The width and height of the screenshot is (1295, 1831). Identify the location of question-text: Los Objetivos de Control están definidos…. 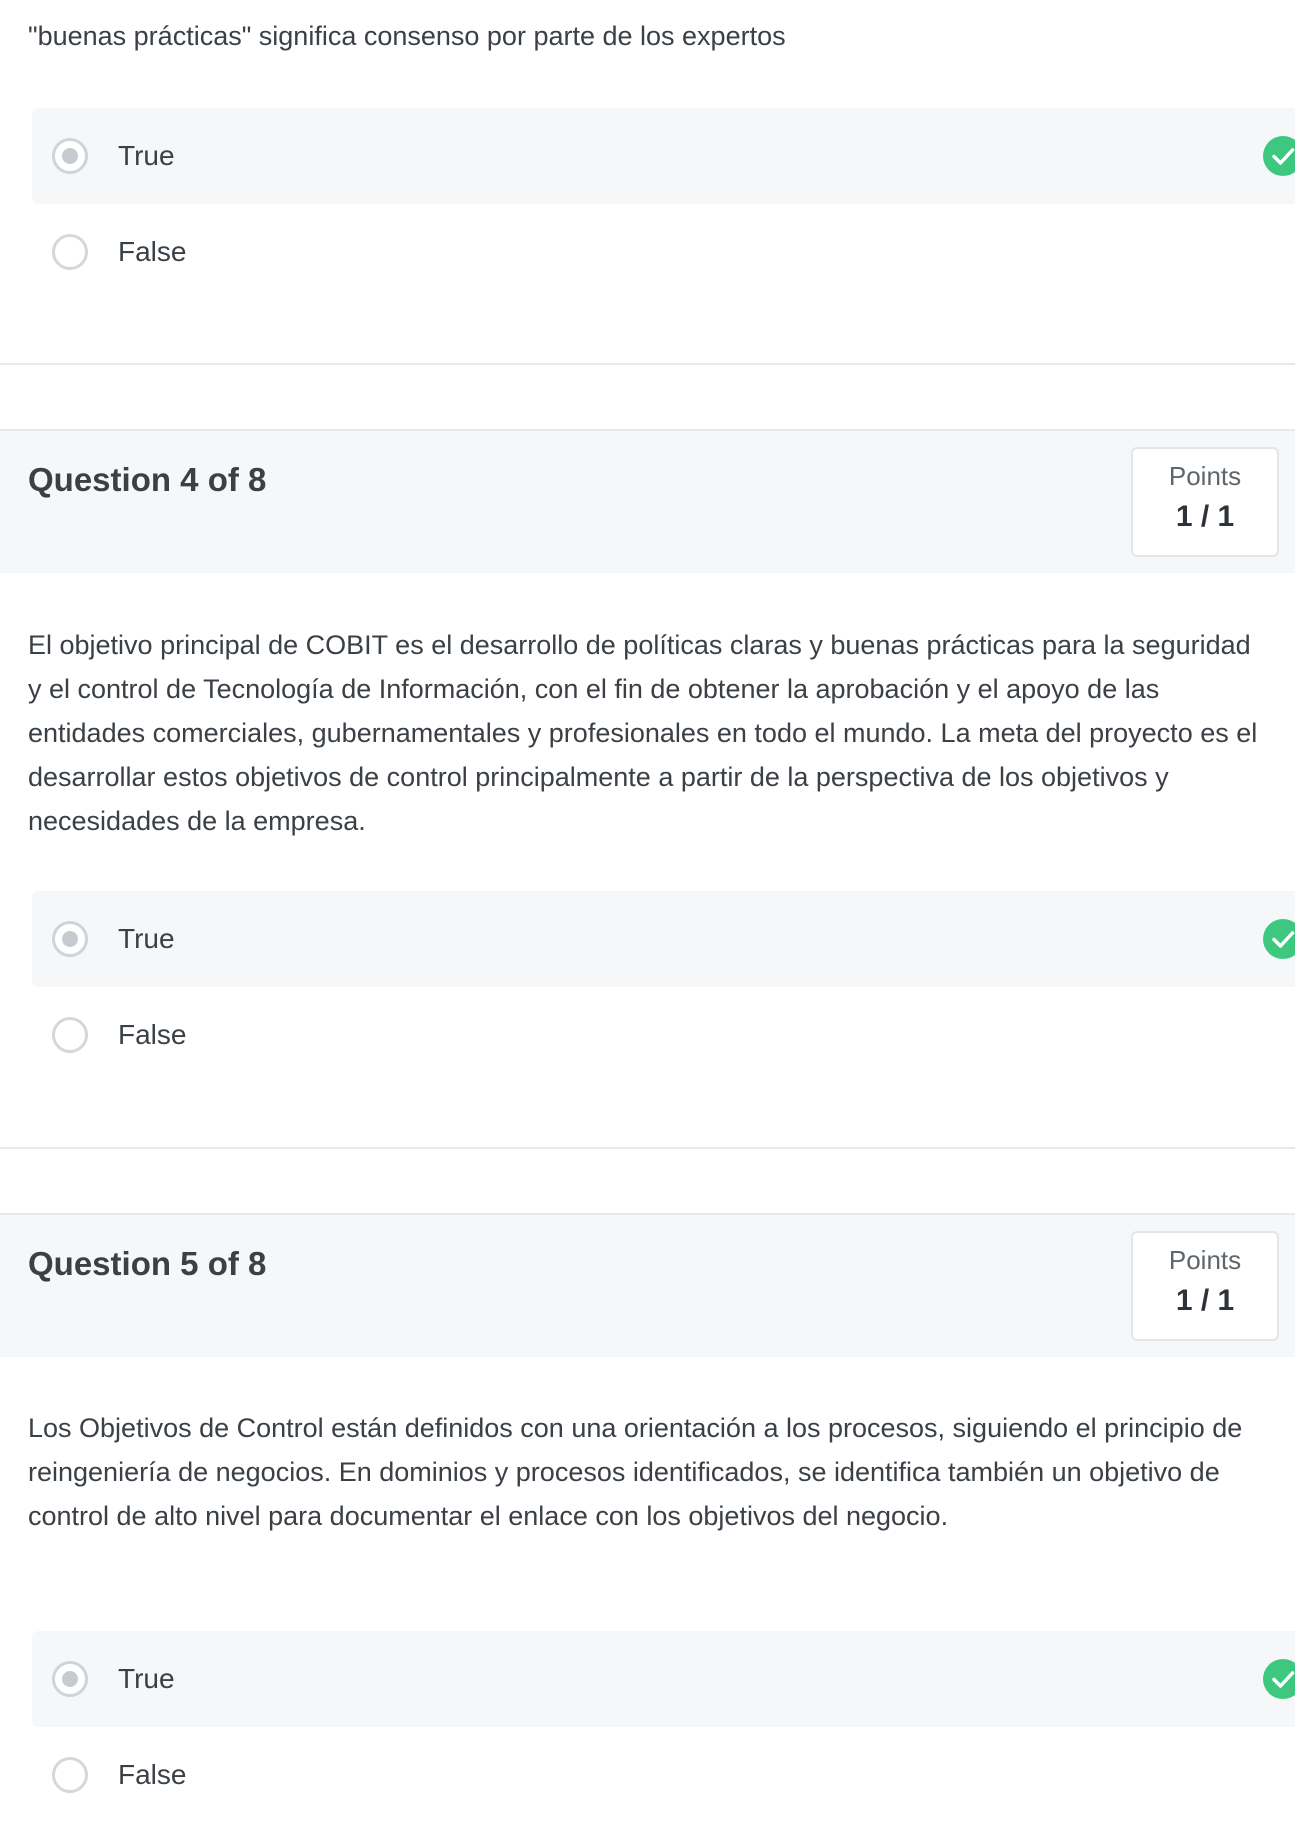
(635, 1472).